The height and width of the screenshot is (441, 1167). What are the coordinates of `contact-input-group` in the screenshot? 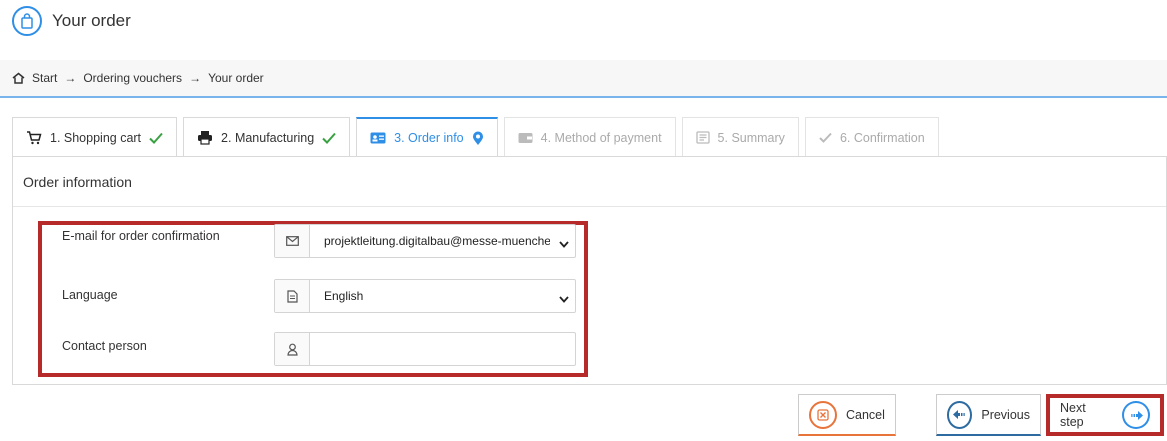 It's located at (425, 349).